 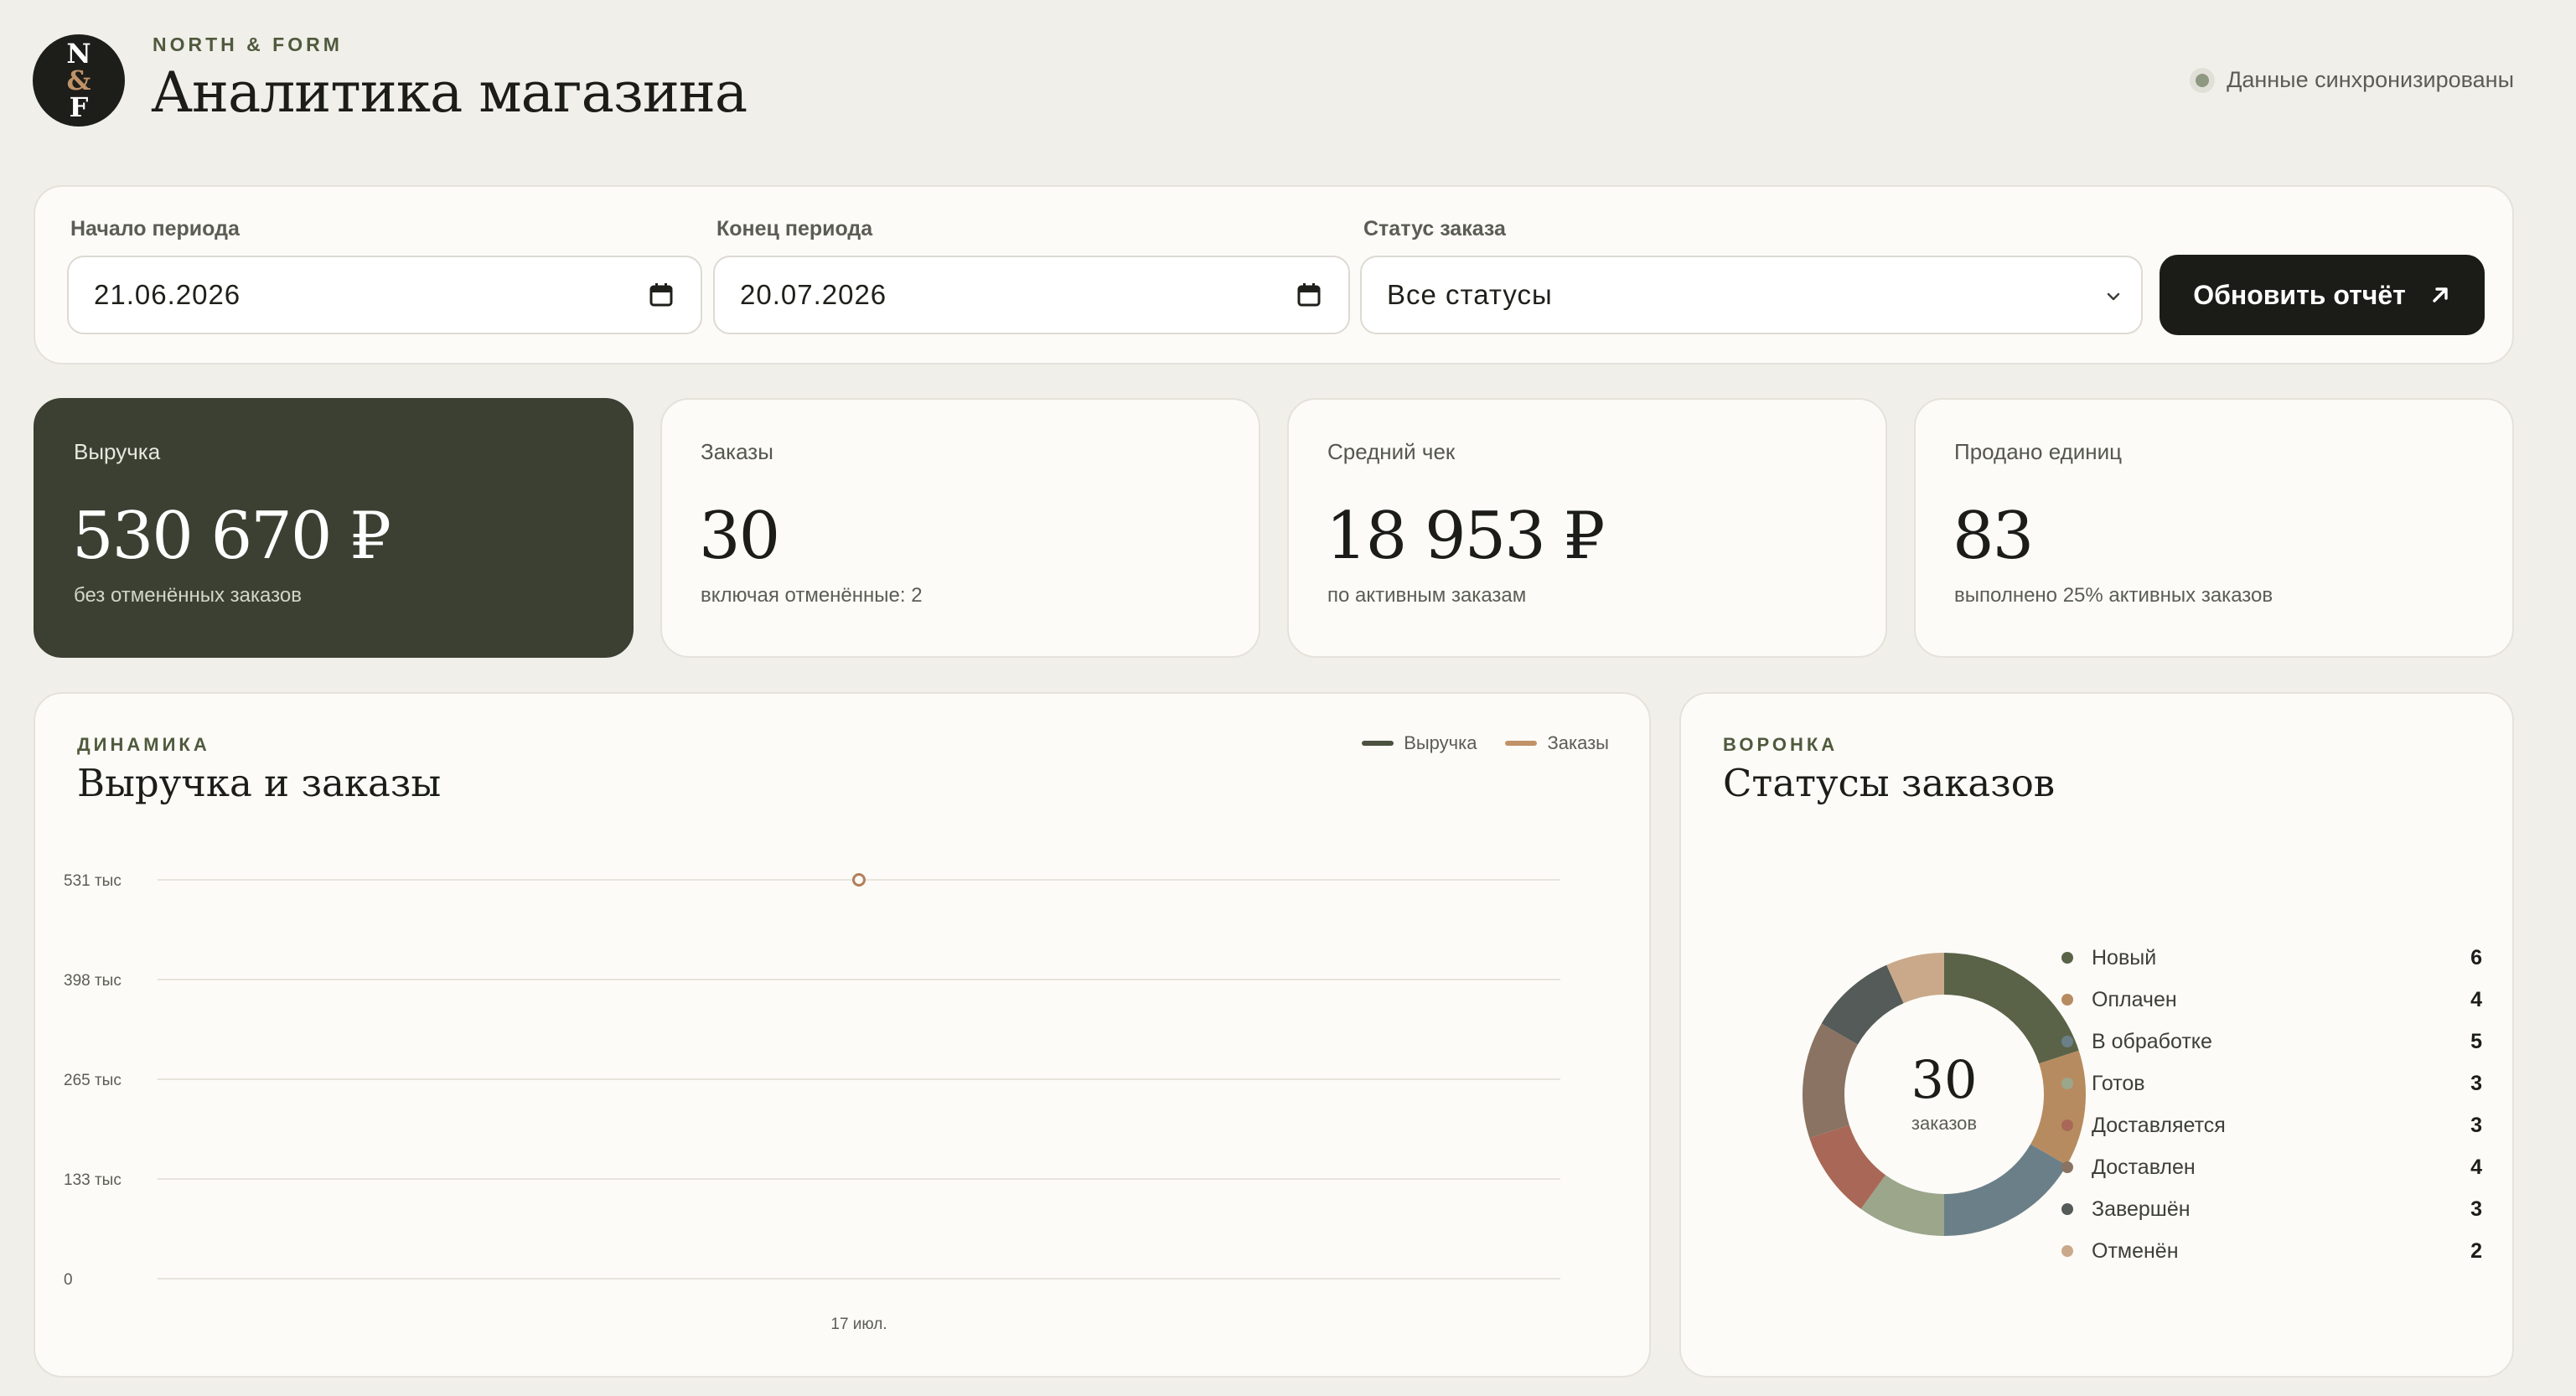 What do you see at coordinates (188, 595) in the screenshot?
I see `kpi-note: без отменённых заказов` at bounding box center [188, 595].